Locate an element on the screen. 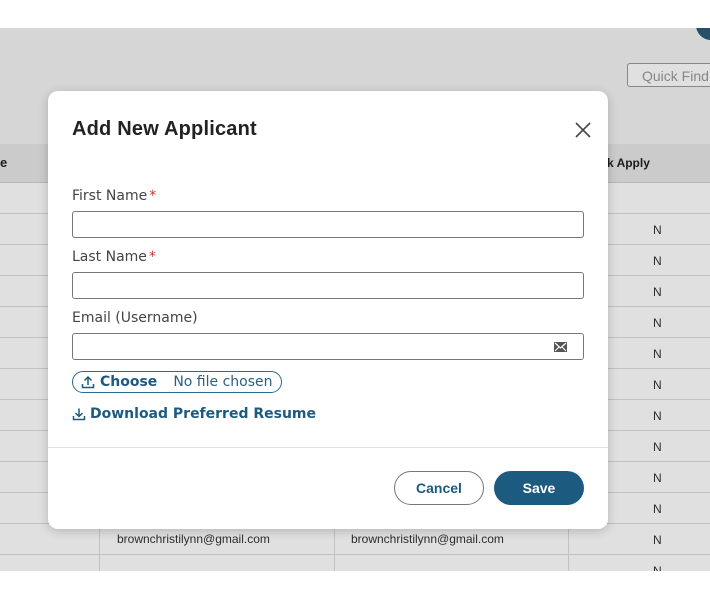 Image resolution: width=710 pixels, height=599 pixels. cancel-button: Cancel is located at coordinates (439, 488).